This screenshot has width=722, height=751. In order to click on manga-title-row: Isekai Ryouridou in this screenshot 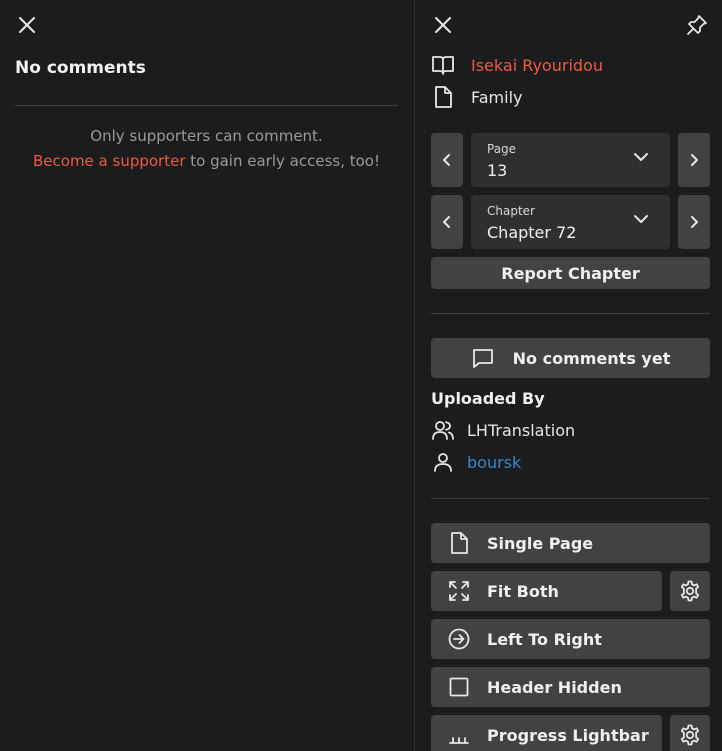, I will do `click(517, 65)`.